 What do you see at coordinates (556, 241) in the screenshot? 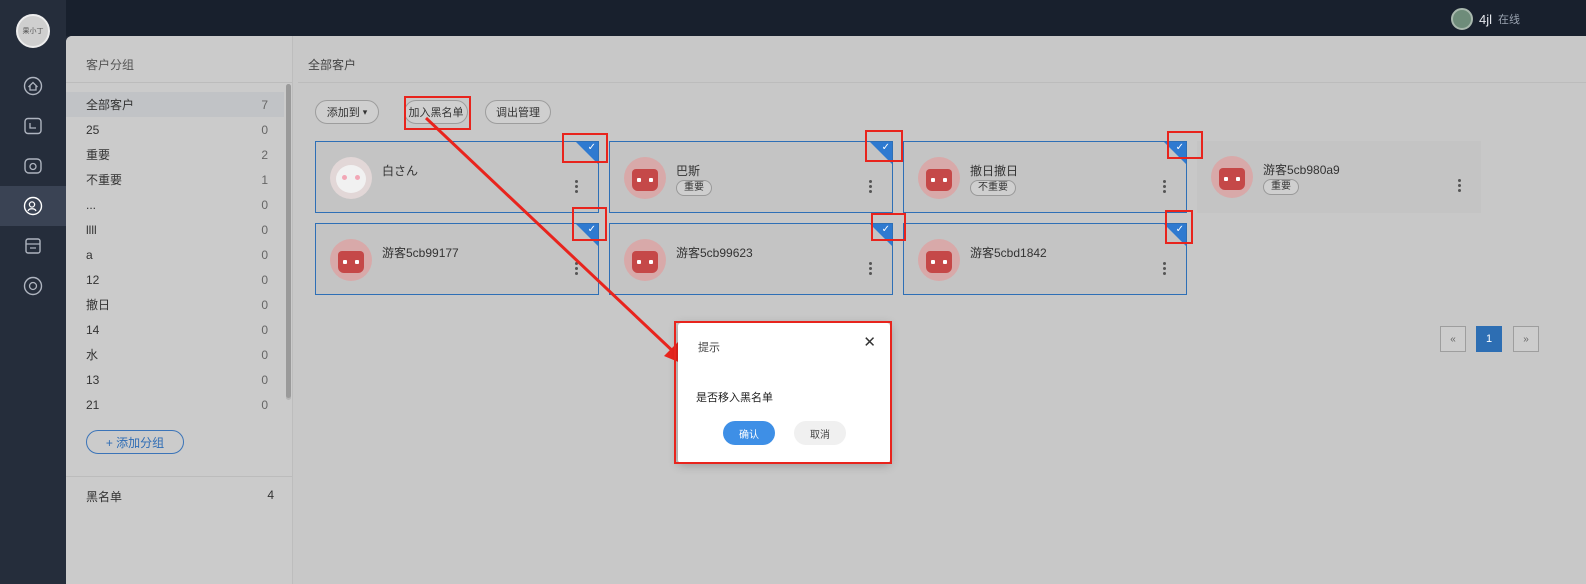
I see `annotation-arrow` at bounding box center [556, 241].